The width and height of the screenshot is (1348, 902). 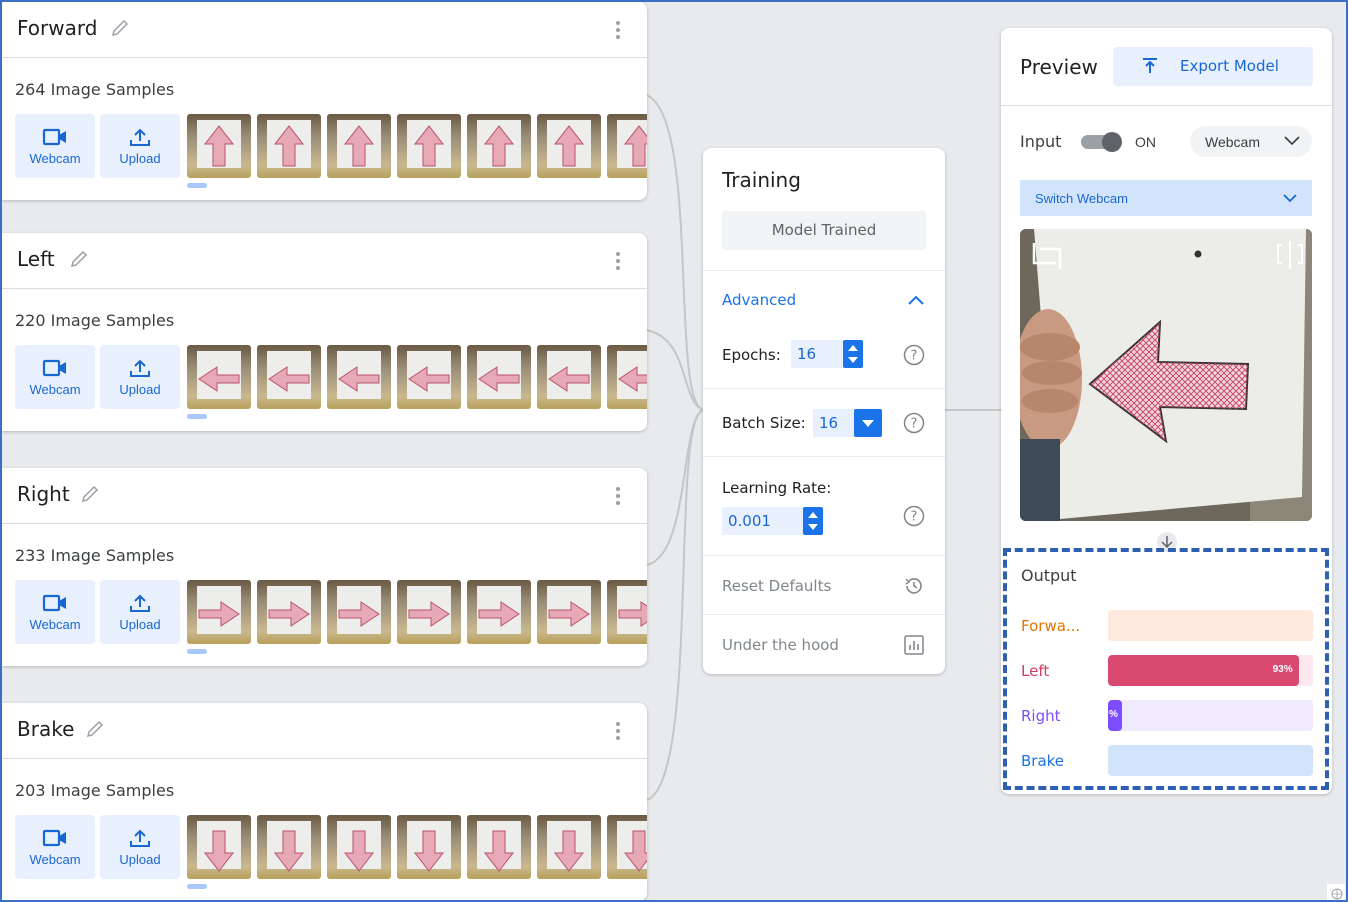 What do you see at coordinates (57, 28) in the screenshot?
I see `class-name: Forward` at bounding box center [57, 28].